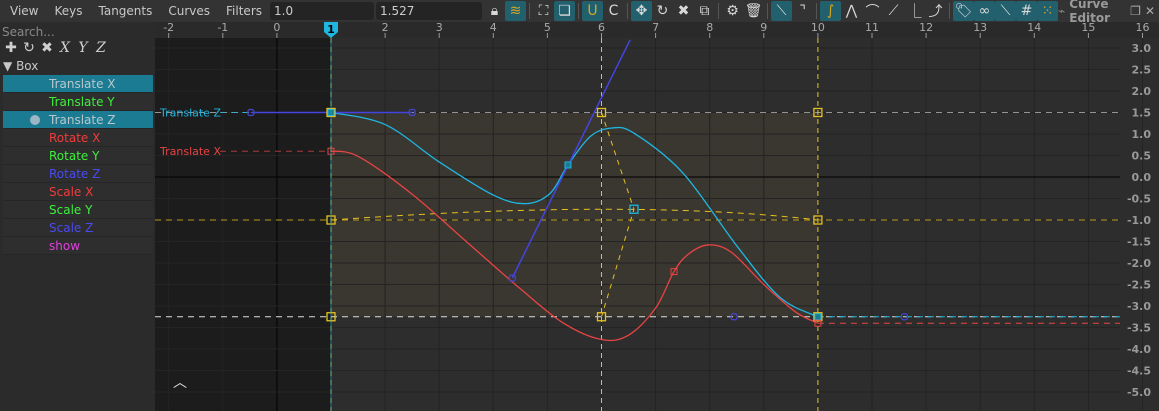 The image size is (1159, 411). I want to click on key-dot-icon, so click(35, 120).